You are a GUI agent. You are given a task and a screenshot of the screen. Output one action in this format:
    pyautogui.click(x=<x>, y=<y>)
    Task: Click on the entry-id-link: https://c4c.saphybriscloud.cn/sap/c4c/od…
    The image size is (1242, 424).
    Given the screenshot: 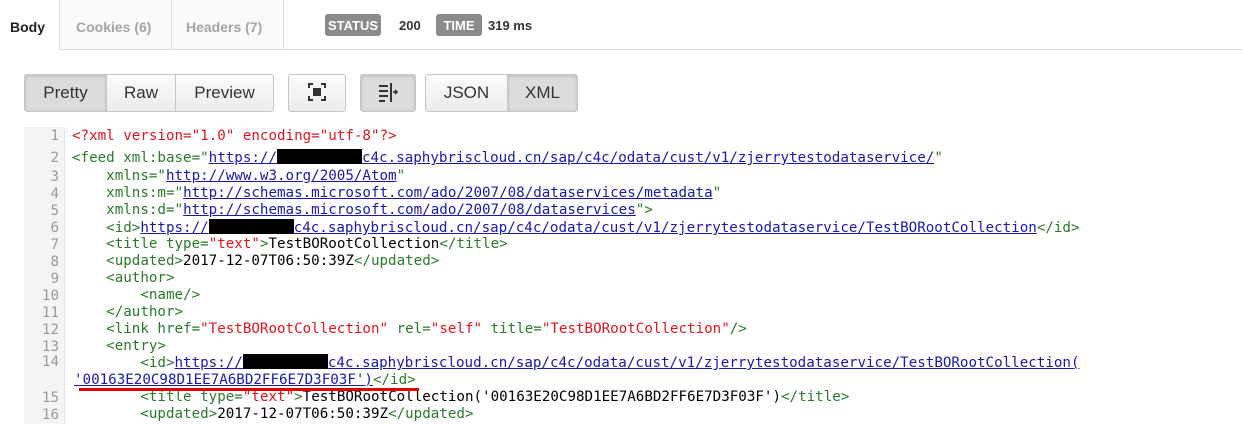 What is the action you would take?
    pyautogui.click(x=627, y=362)
    